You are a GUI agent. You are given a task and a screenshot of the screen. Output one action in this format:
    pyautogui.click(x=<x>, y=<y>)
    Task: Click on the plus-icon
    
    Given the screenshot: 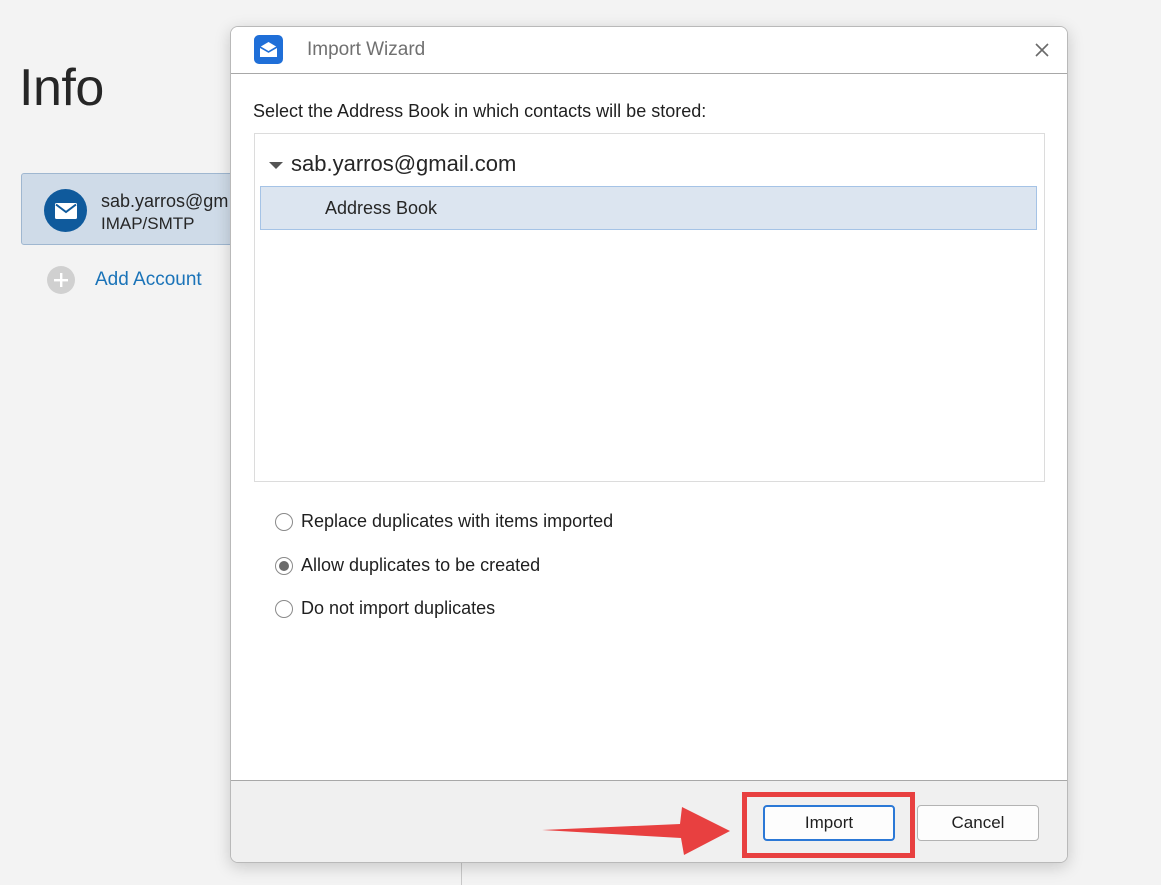 What is the action you would take?
    pyautogui.click(x=61, y=280)
    